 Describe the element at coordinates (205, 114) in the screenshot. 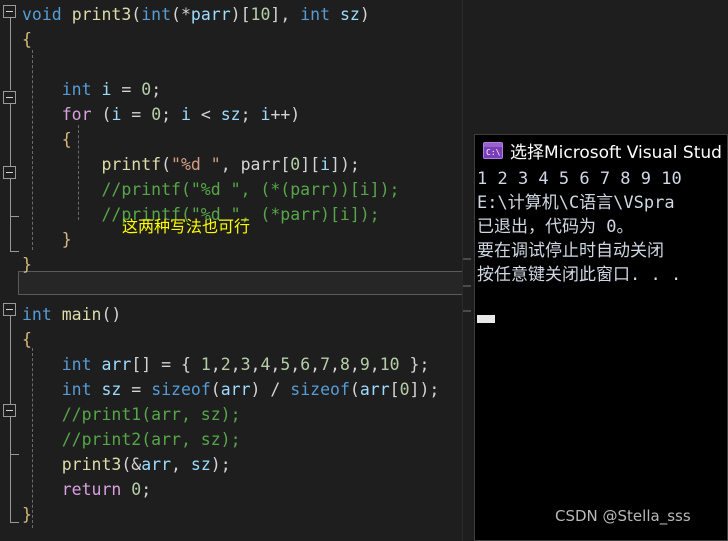

I see `code-token: <` at that location.